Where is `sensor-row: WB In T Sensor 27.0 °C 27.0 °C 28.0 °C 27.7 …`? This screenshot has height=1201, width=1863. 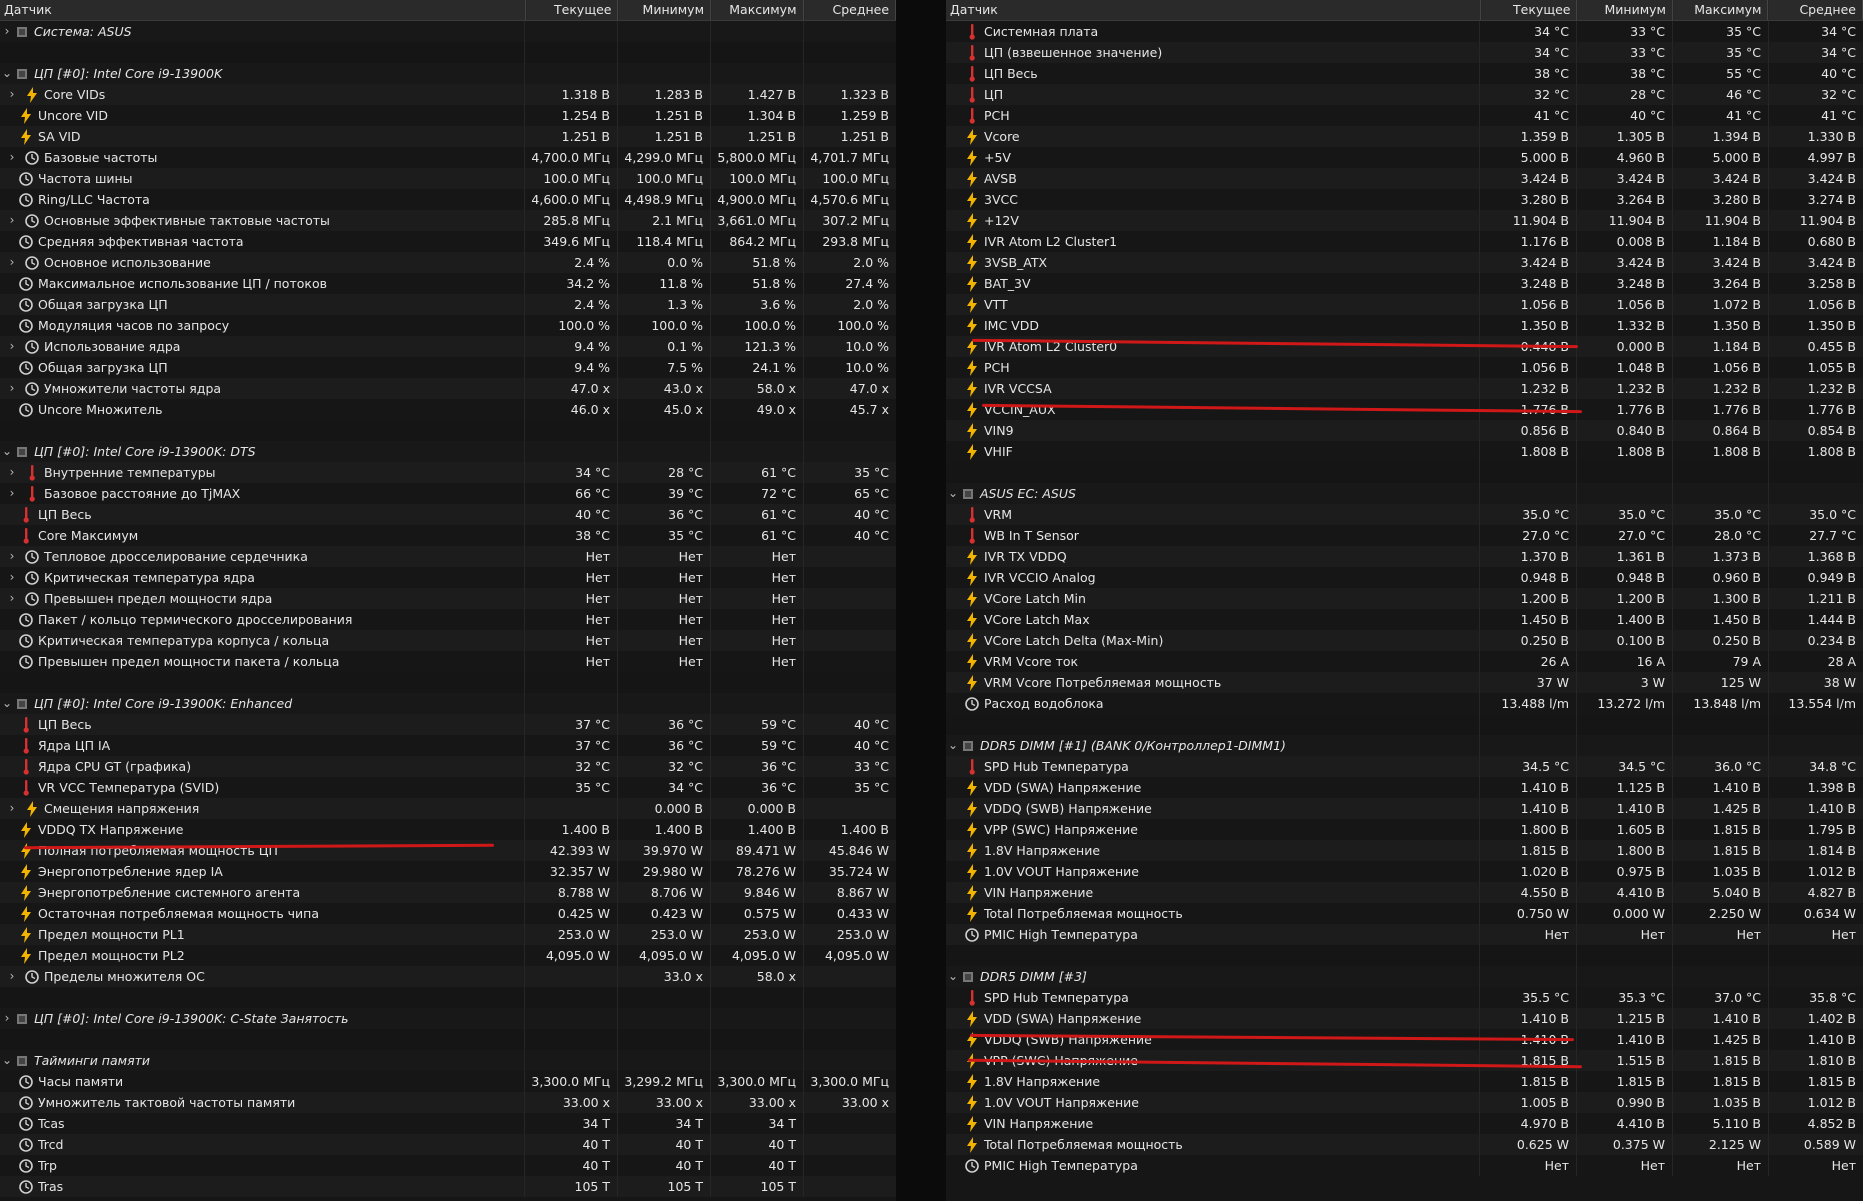
sensor-row: WB In T Sensor 27.0 °C 27.0 °C 28.0 °C 27.7 … is located at coordinates (1404, 535).